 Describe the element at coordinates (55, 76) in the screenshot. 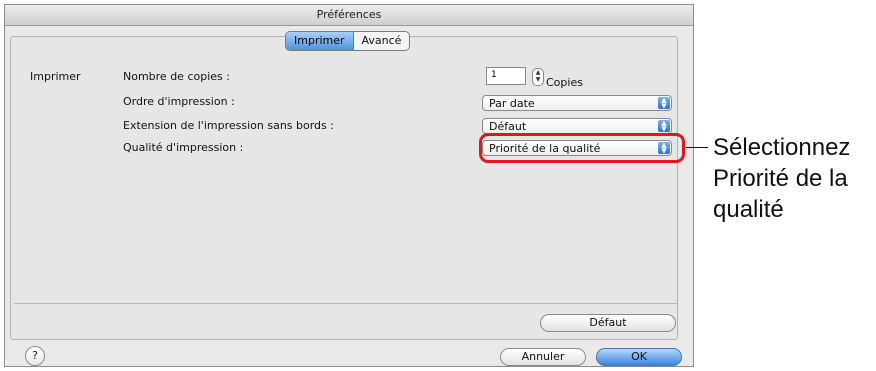

I see `section-label: Imprimer` at that location.